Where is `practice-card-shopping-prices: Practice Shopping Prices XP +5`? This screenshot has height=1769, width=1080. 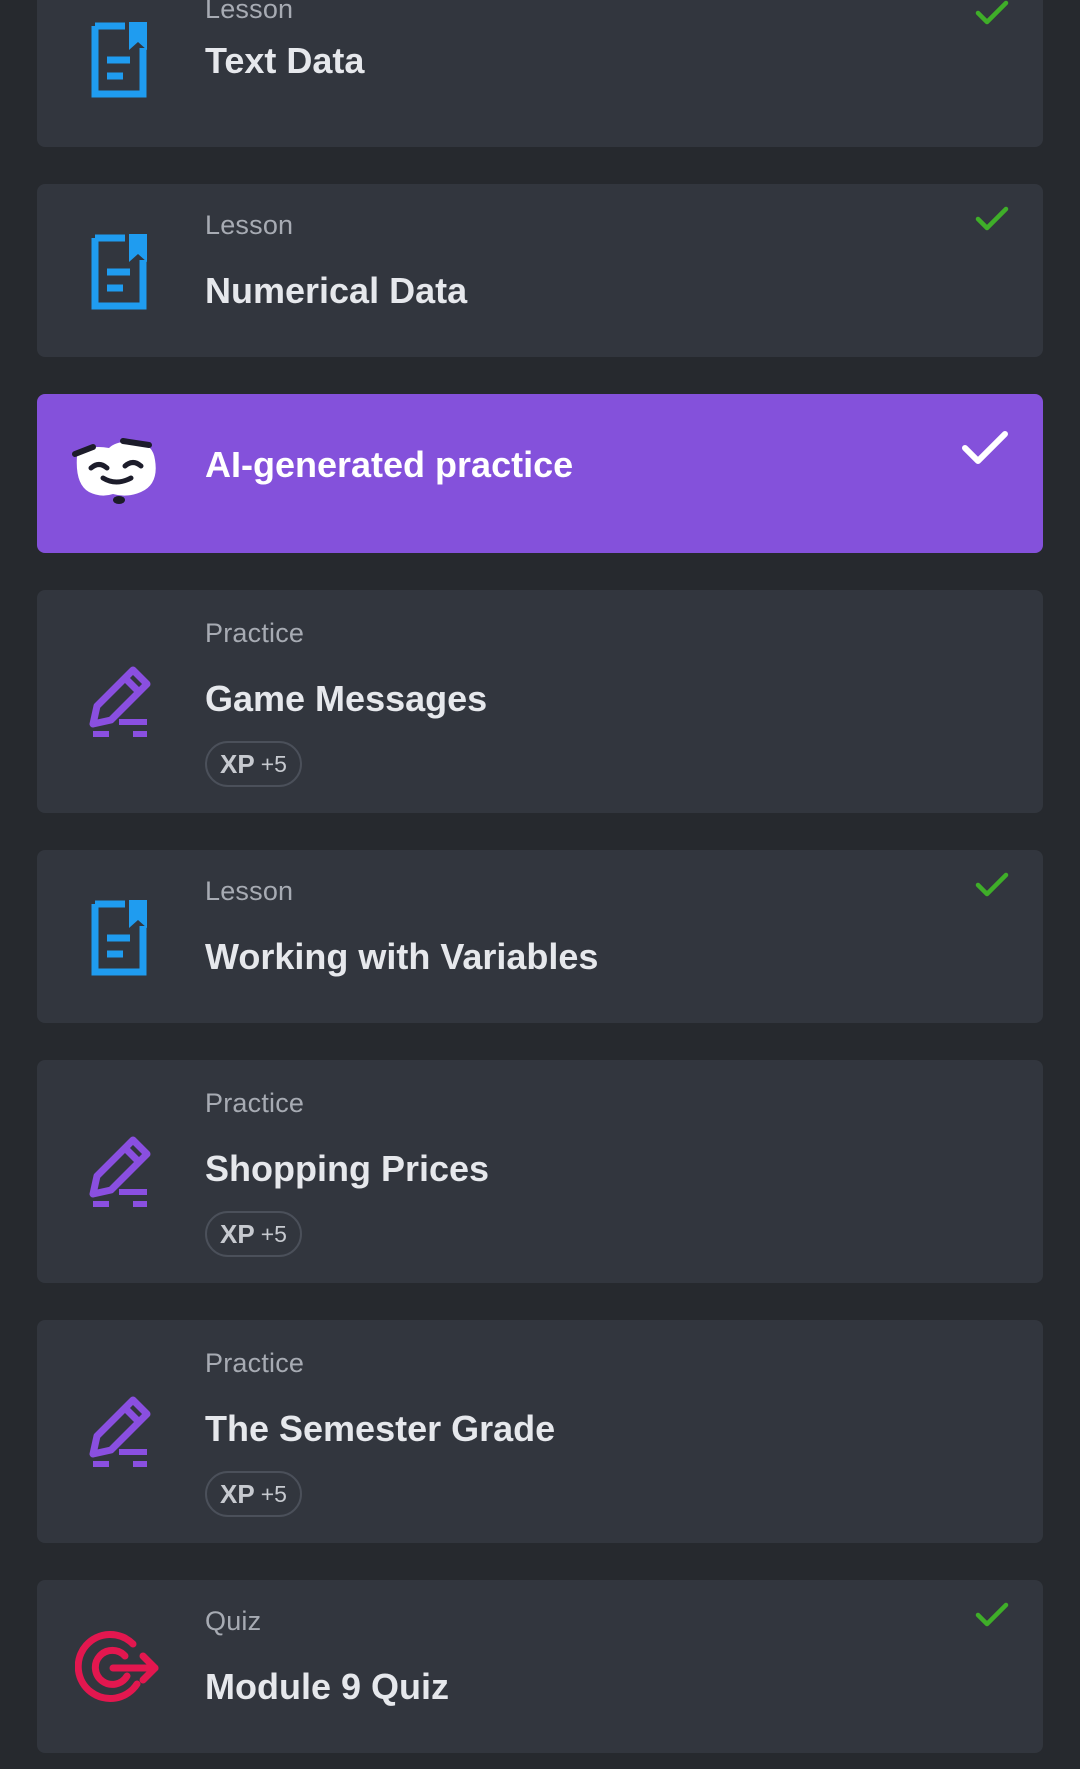
practice-card-shopping-prices: Practice Shopping Prices XP +5 is located at coordinates (540, 1171).